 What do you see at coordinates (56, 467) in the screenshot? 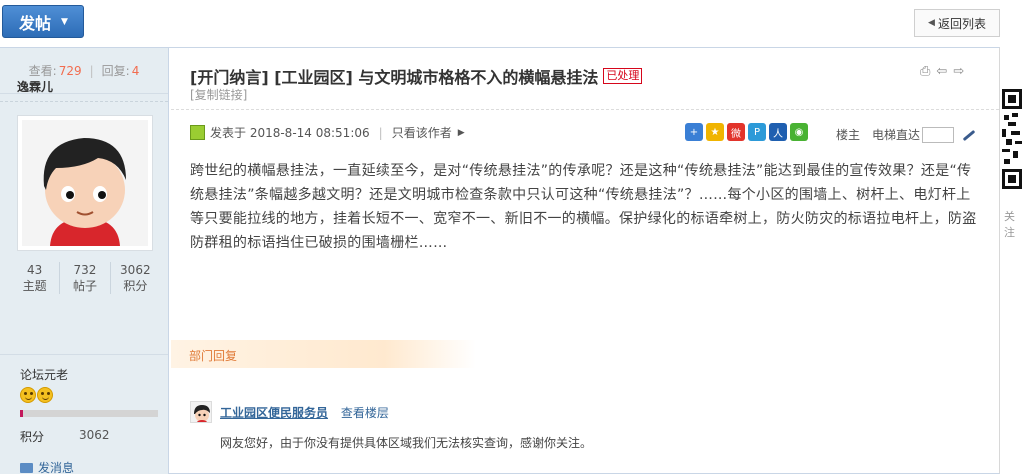
I see `send-message-label: 发消息` at bounding box center [56, 467].